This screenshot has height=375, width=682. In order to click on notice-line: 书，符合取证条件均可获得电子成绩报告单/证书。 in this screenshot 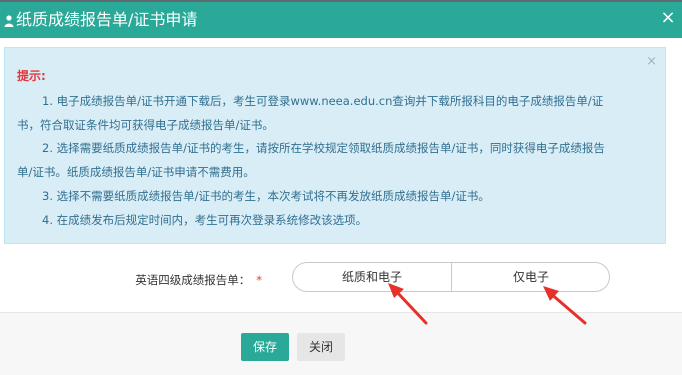, I will do `click(145, 125)`.